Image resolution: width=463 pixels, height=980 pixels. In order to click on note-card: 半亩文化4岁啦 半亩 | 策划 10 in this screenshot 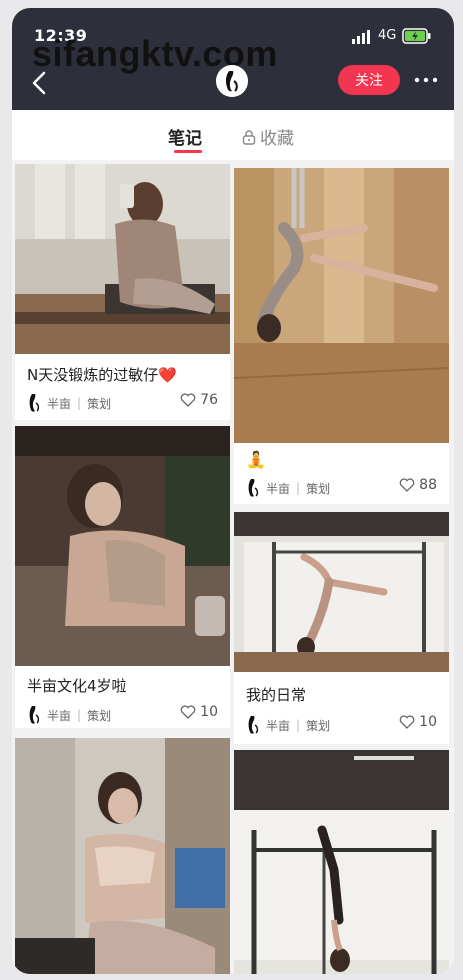, I will do `click(122, 577)`.